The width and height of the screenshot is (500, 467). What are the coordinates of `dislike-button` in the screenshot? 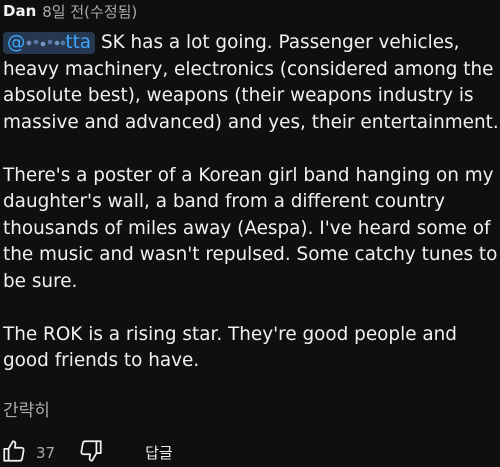 It's located at (91, 453).